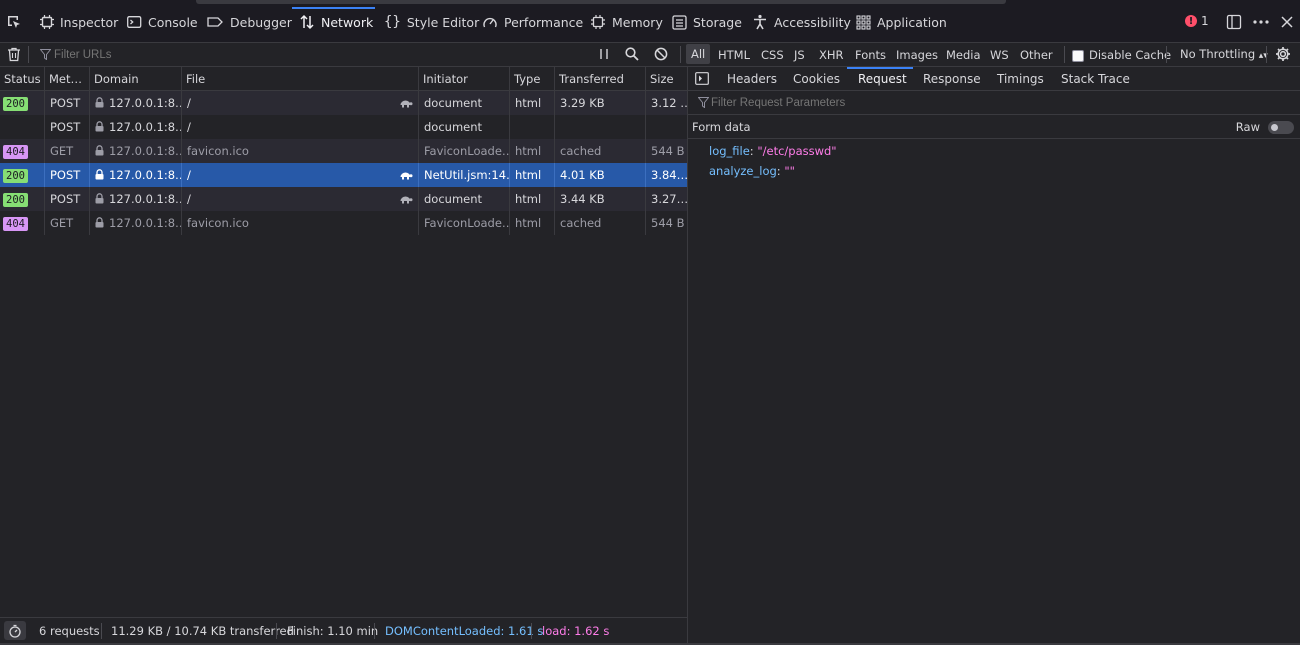  Describe the element at coordinates (752, 79) in the screenshot. I see `tab-headers: Headers` at that location.